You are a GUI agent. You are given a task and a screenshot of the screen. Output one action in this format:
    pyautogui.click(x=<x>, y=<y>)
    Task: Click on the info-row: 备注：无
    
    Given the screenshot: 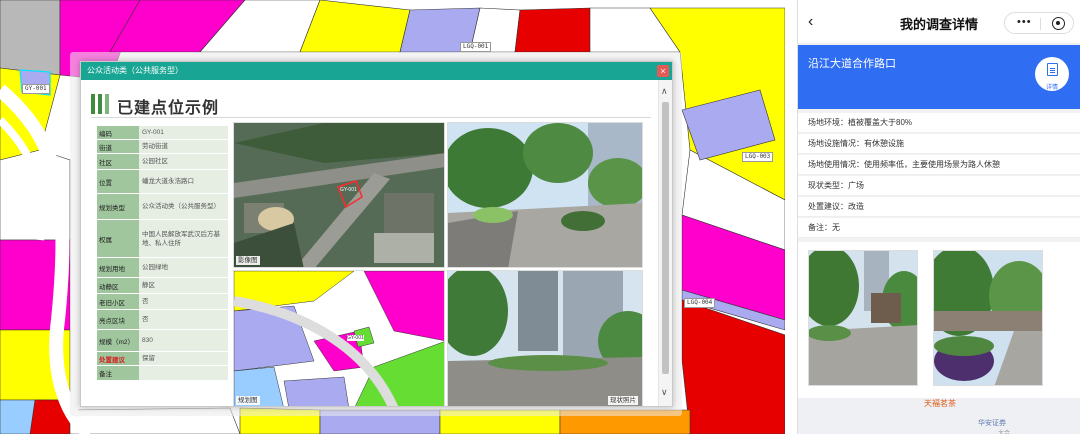 What is the action you would take?
    pyautogui.click(x=939, y=228)
    